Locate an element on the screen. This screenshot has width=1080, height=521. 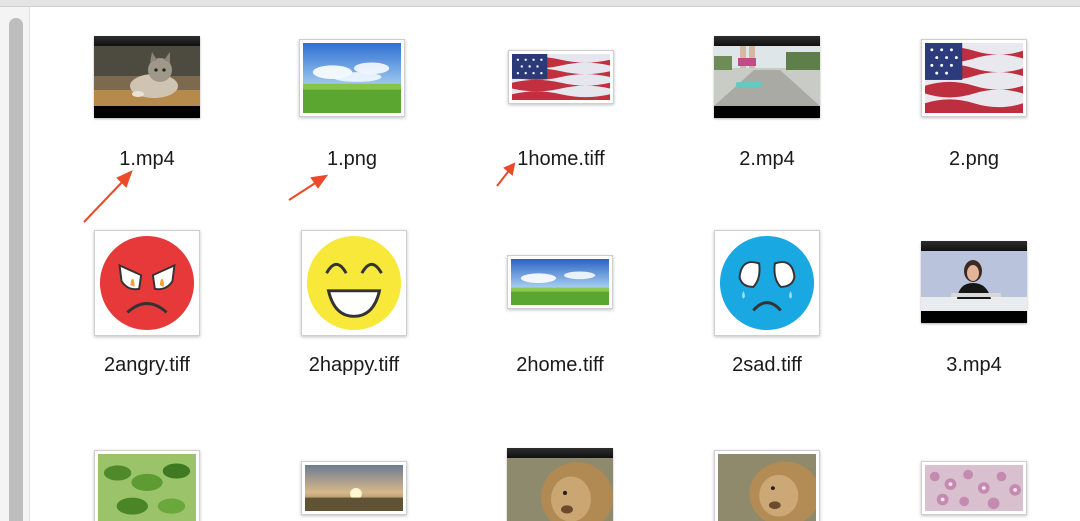
file-item-2happy-tiff: 2happy.tiff is located at coordinates (354, 308).